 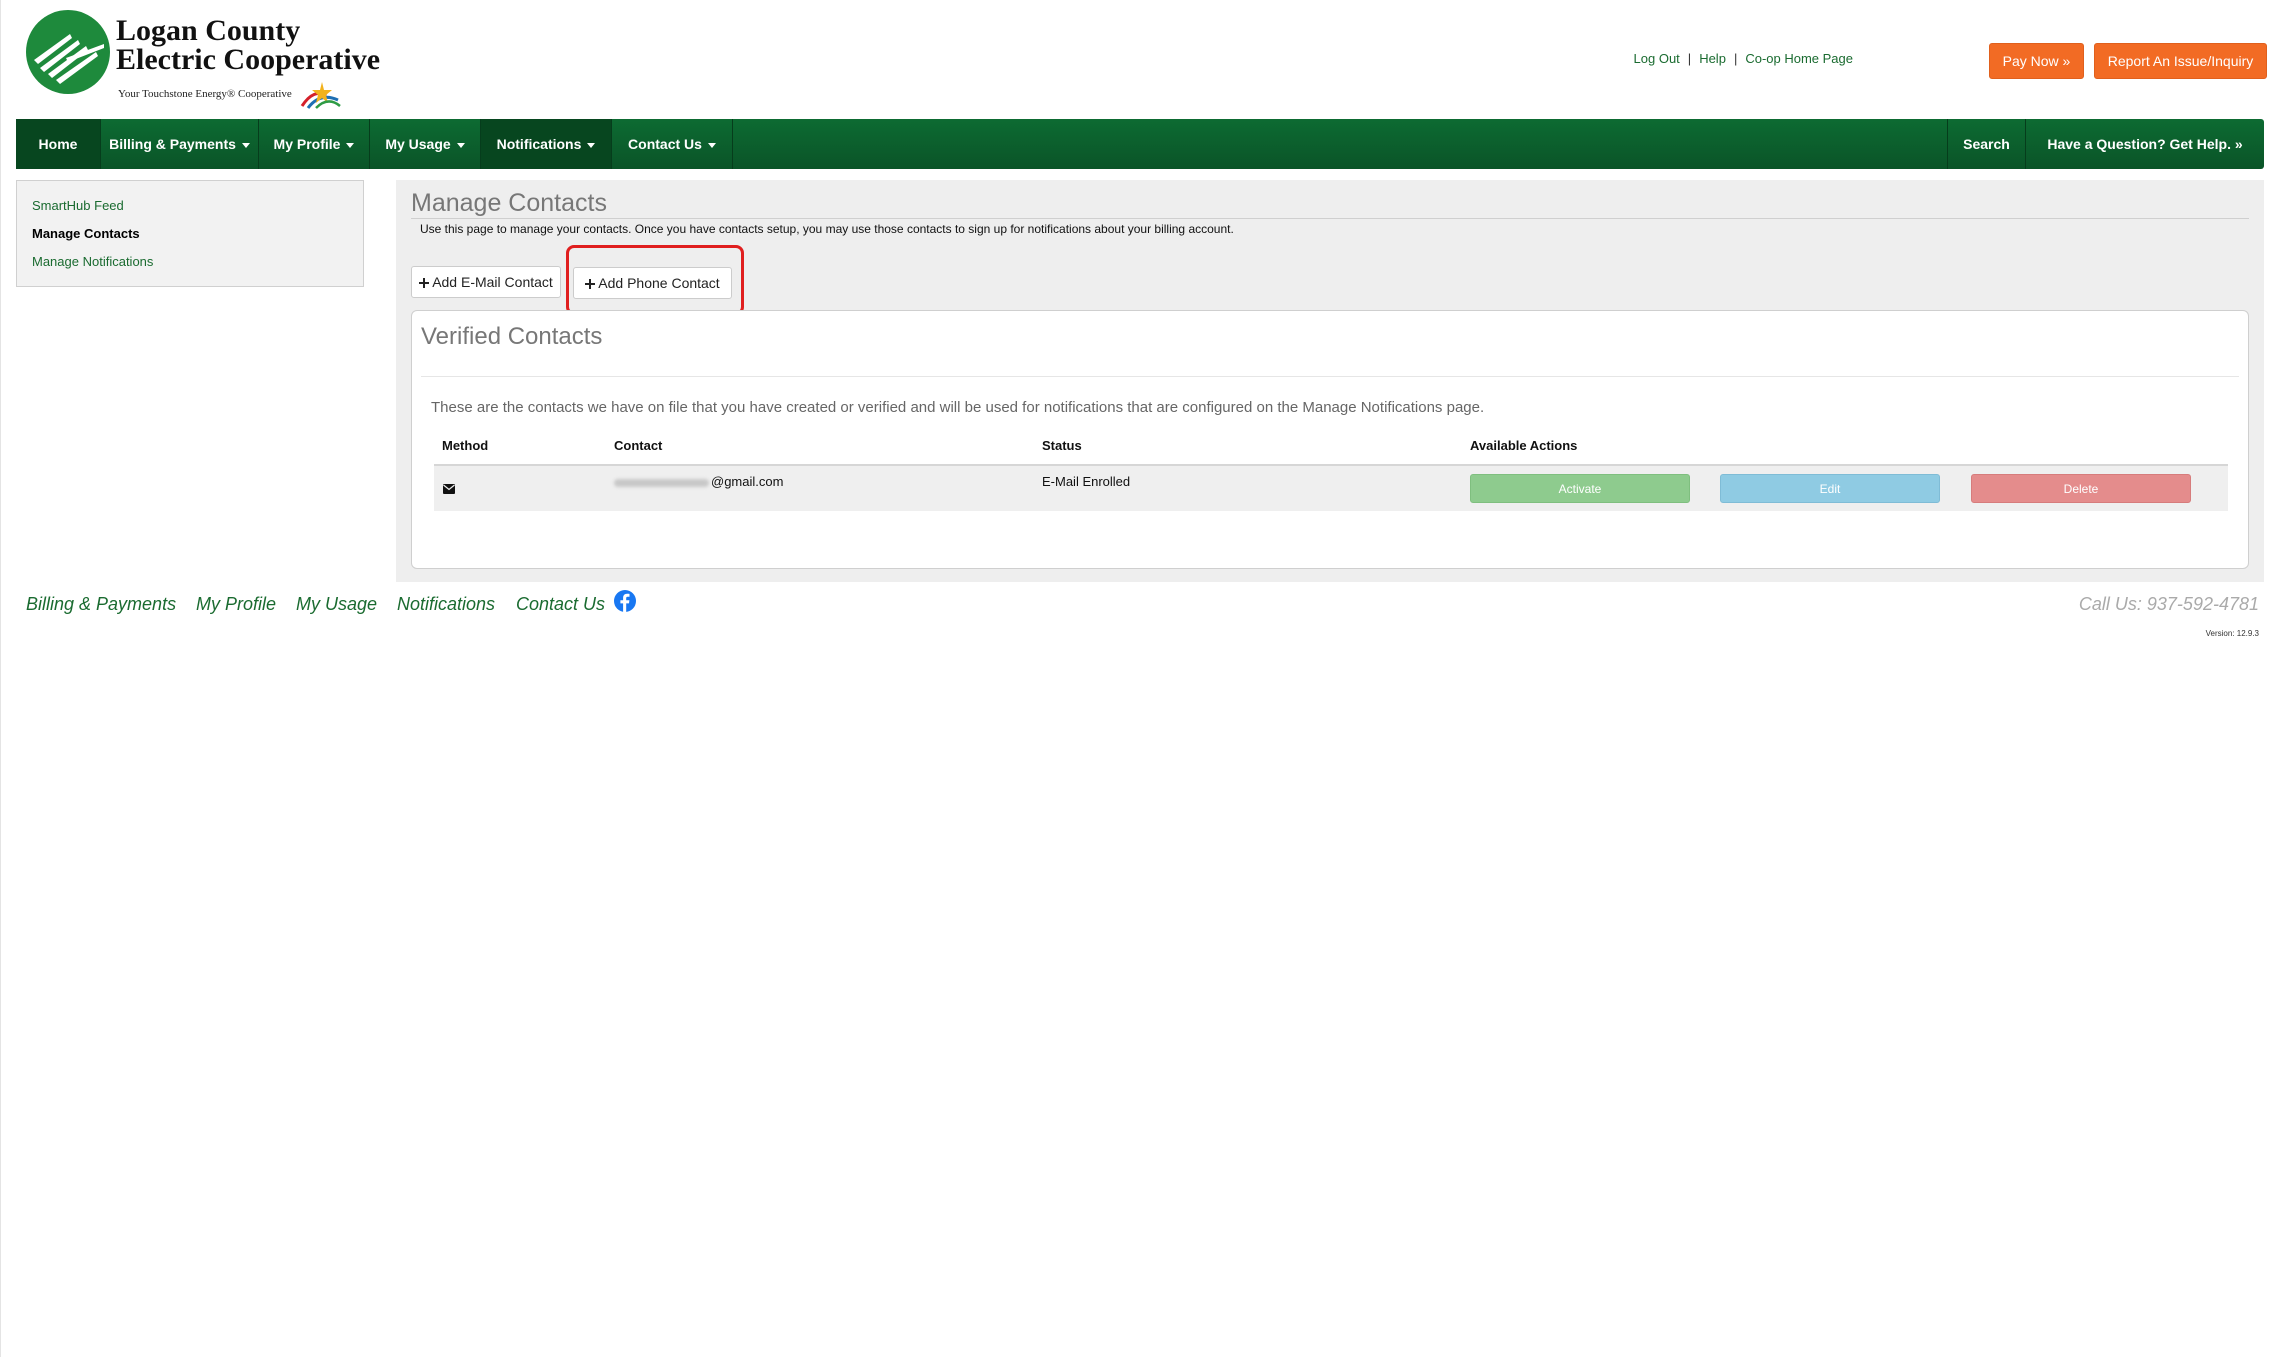 I want to click on help-link: Help, so click(x=1712, y=58).